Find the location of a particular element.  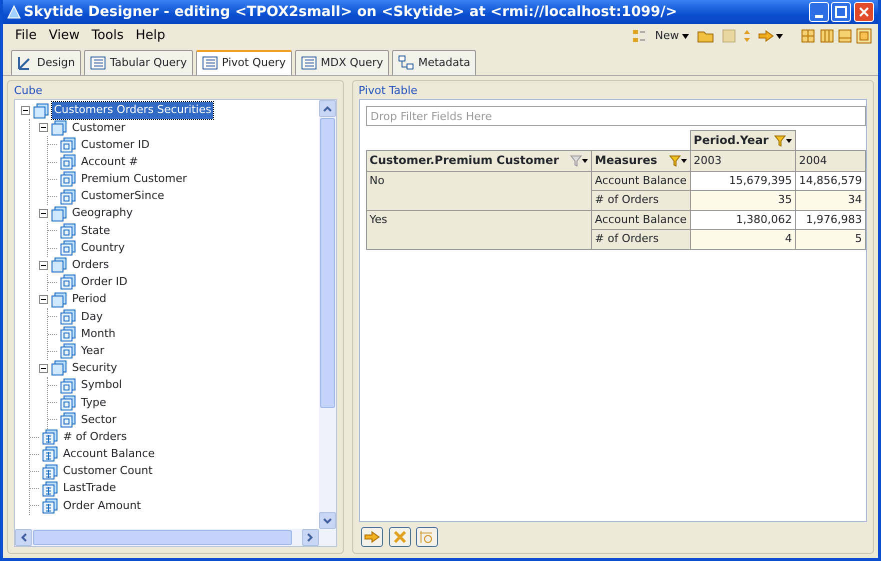

minimize-button is located at coordinates (818, 12).